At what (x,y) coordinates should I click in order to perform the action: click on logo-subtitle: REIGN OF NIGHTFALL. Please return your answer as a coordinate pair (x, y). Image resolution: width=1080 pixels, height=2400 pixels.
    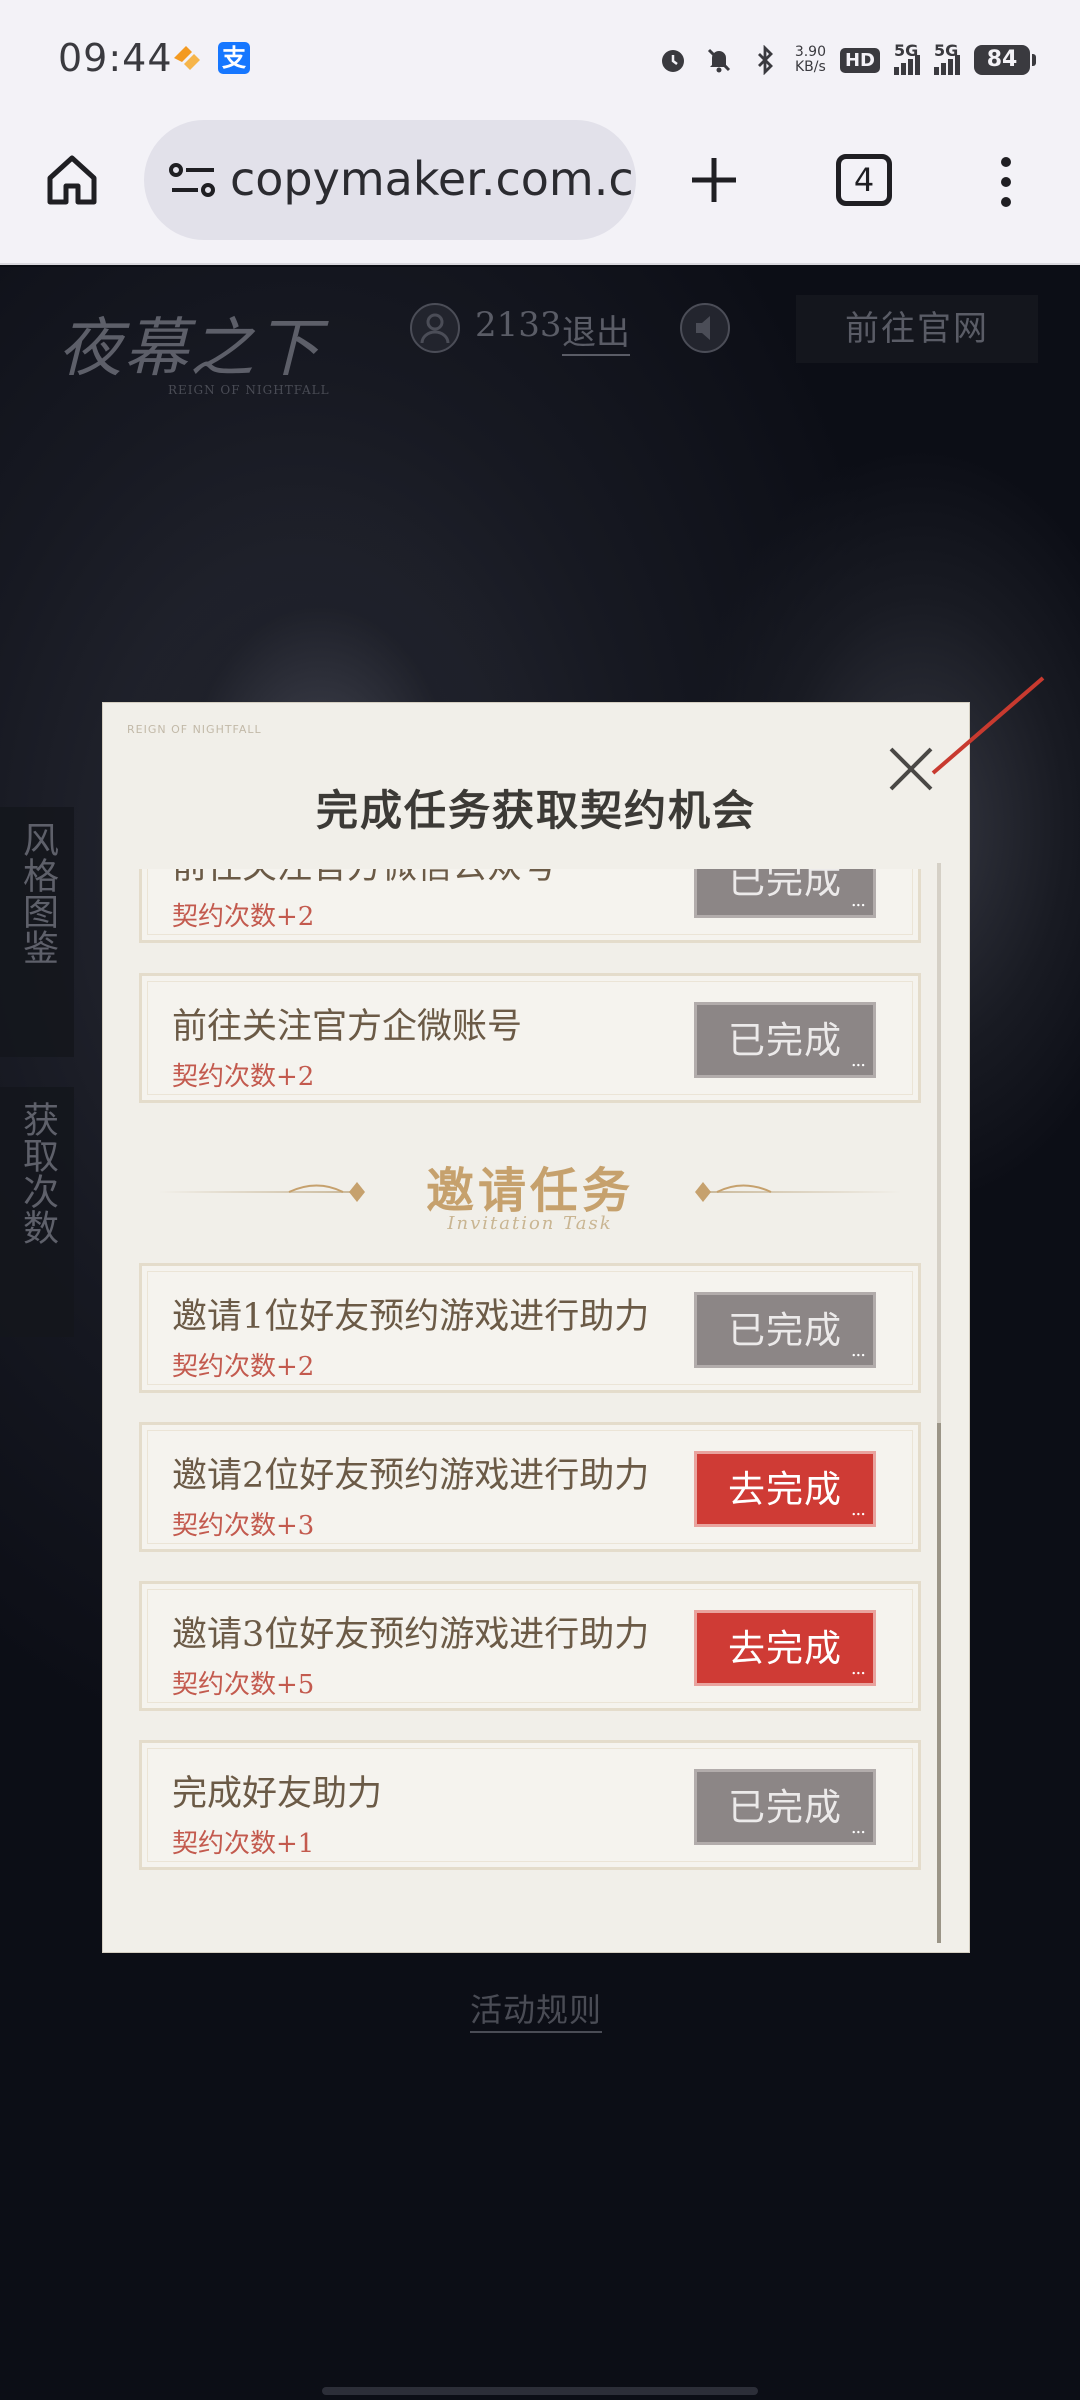
    Looking at the image, I should click on (249, 390).